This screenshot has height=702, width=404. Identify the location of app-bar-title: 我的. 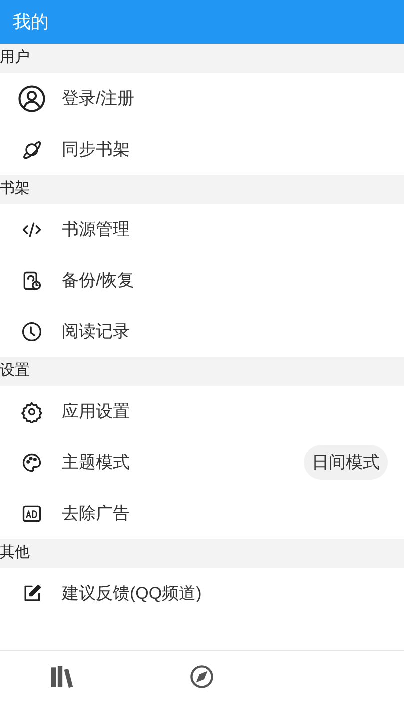
(31, 22).